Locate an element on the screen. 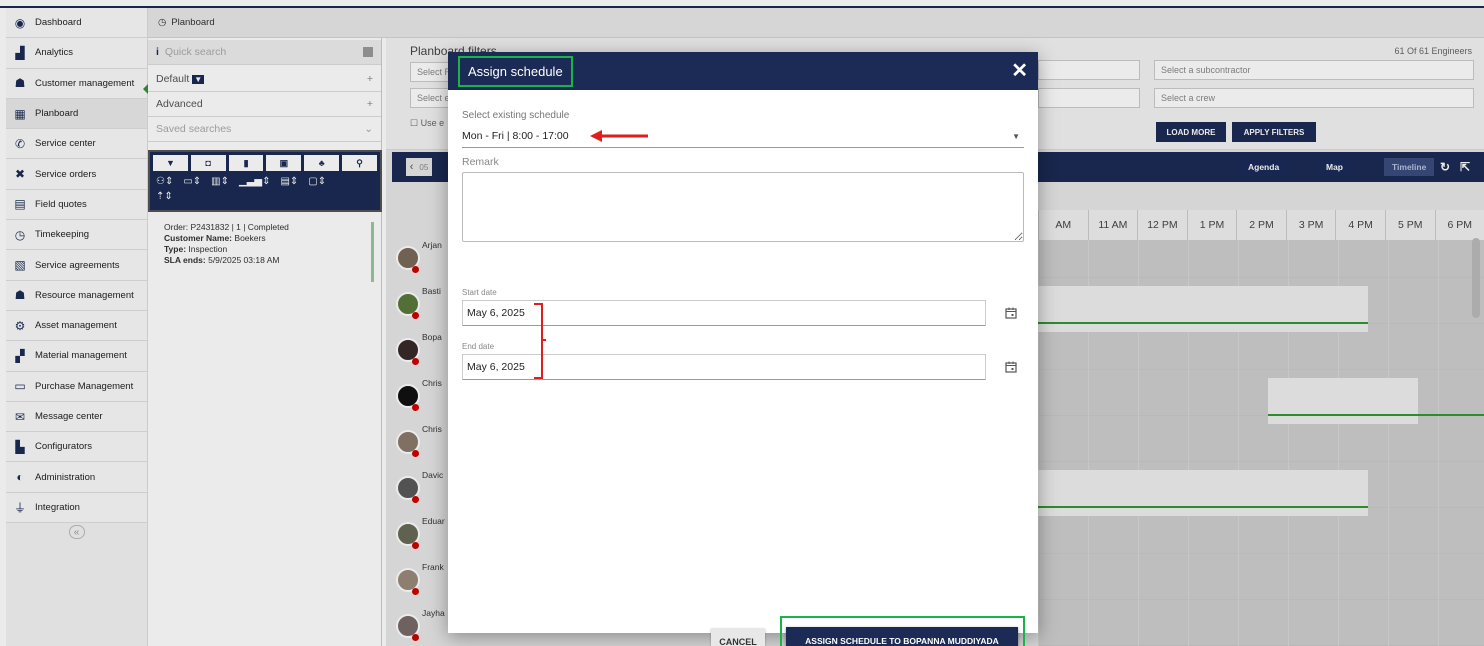  assign-button-highlight: ASSIGN SCHEDULE TO BOPANNA MUDDIYADA is located at coordinates (902, 631).